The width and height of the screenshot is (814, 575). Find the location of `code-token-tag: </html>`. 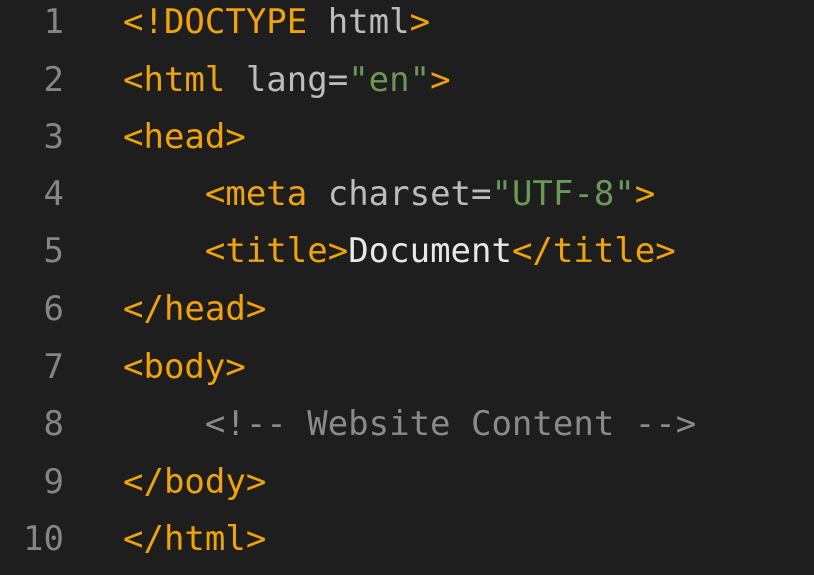

code-token-tag: </html> is located at coordinates (195, 539).